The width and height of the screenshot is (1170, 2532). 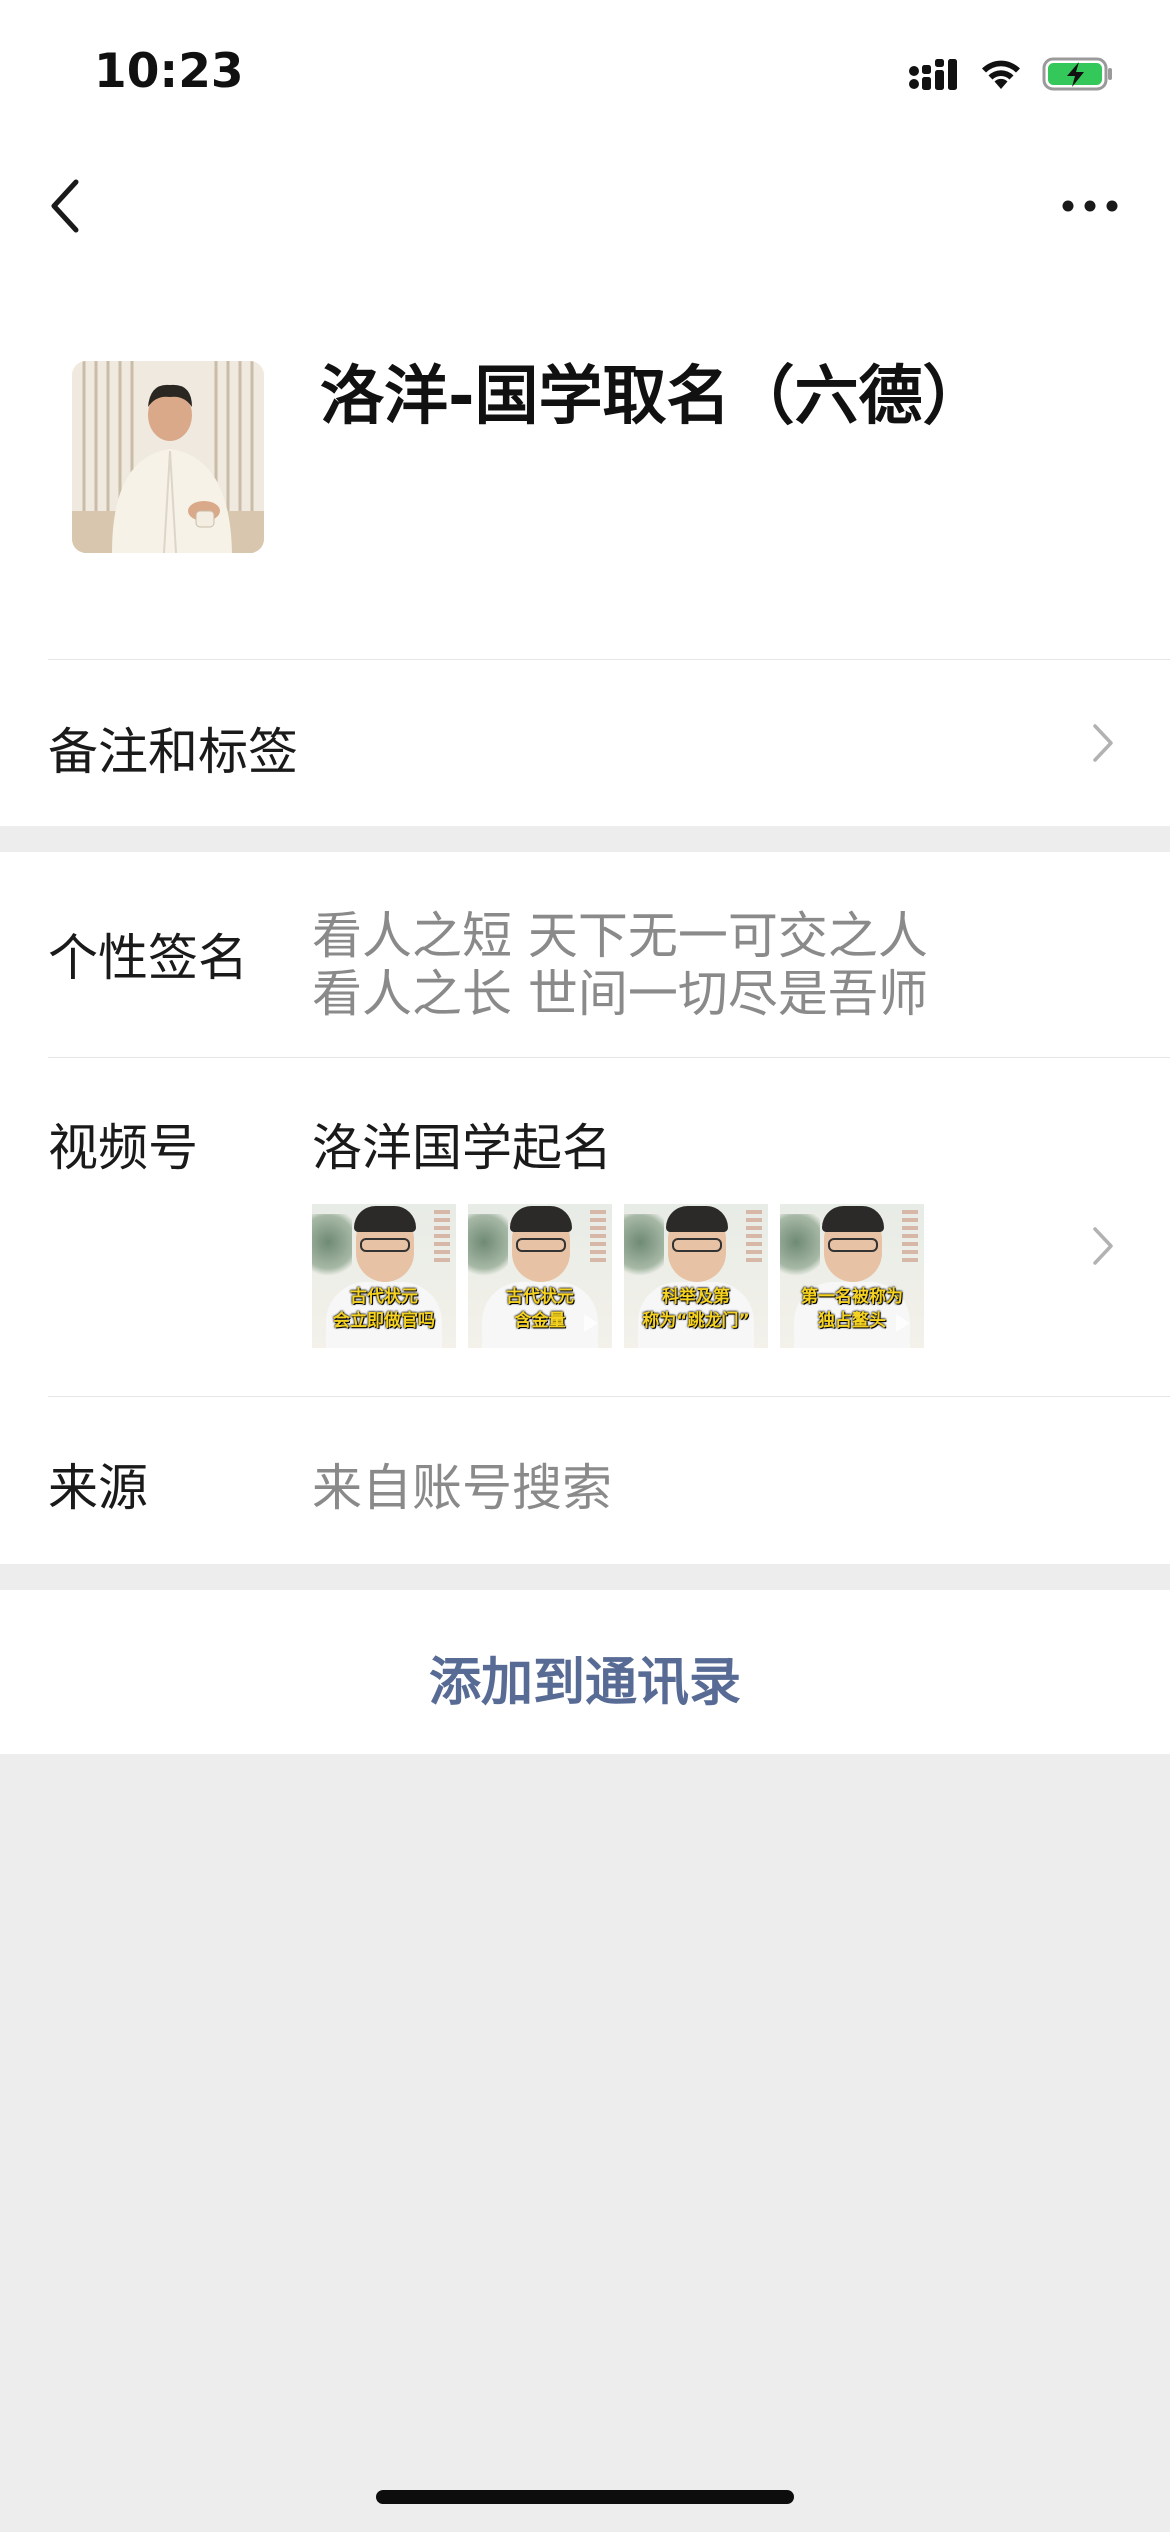 I want to click on status-icons, so click(x=1011, y=74).